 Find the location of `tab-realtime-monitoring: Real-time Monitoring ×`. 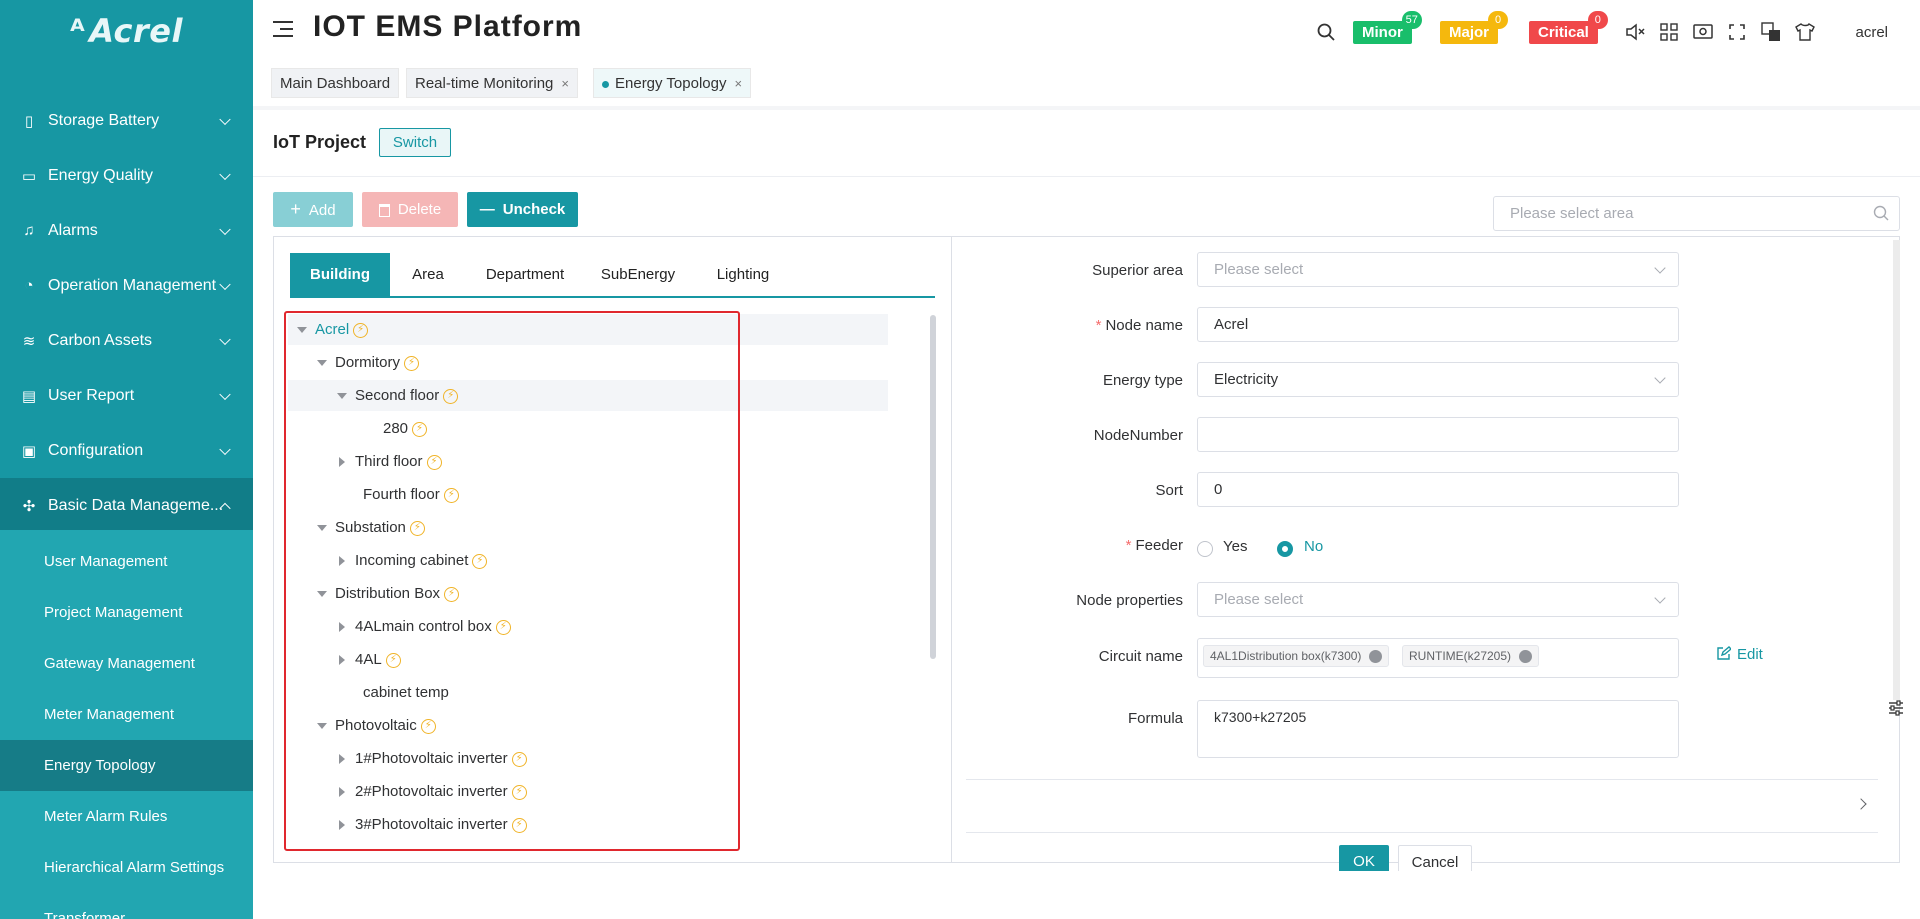

tab-realtime-monitoring: Real-time Monitoring × is located at coordinates (492, 83).